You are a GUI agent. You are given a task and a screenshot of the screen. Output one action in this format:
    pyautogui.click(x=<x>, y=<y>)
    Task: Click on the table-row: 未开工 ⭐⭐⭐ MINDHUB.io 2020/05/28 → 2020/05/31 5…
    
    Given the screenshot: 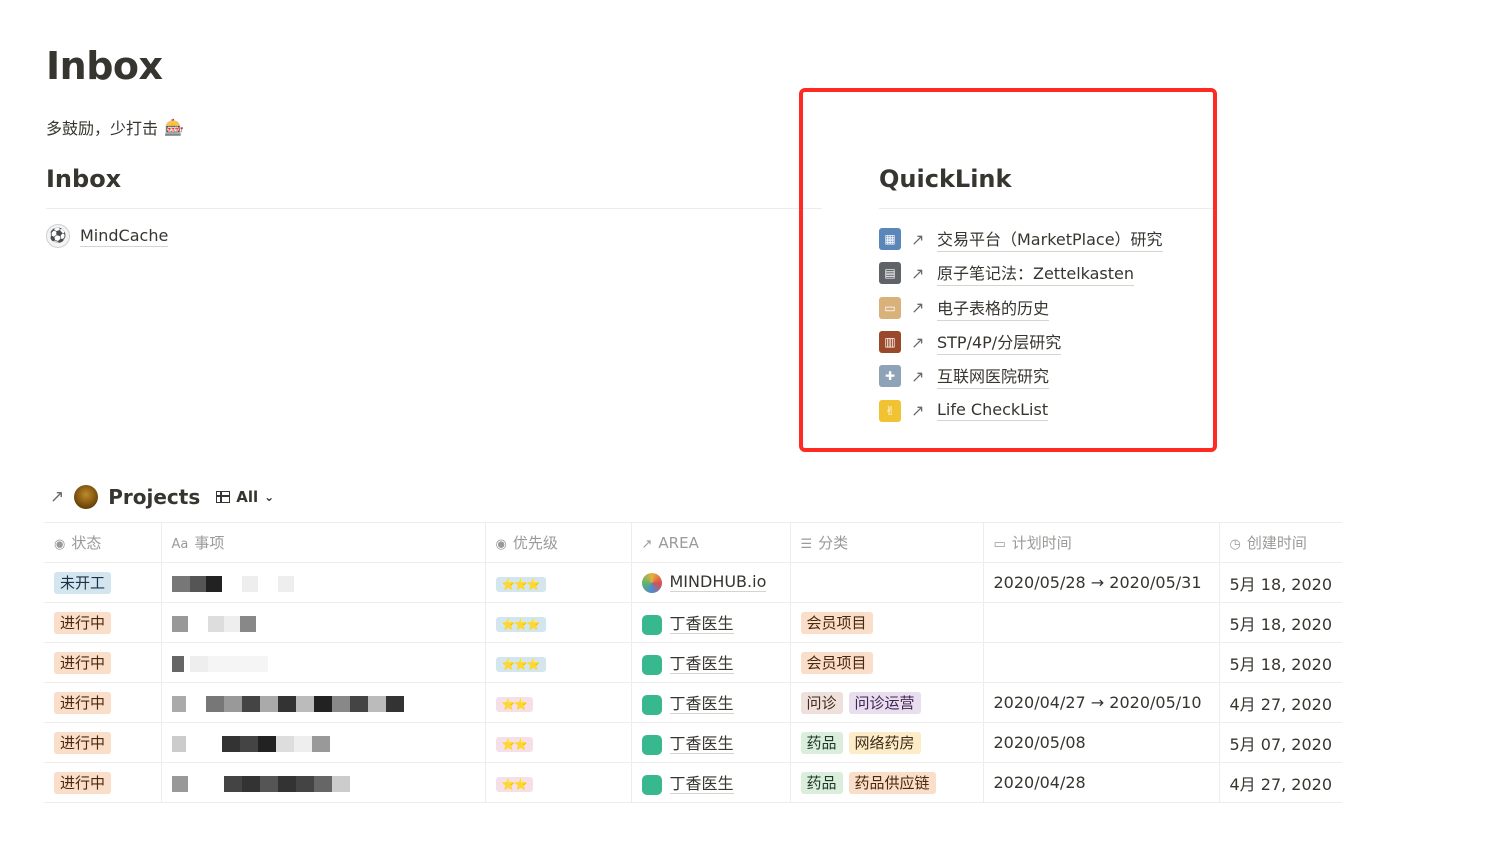 What is the action you would take?
    pyautogui.click(x=693, y=582)
    